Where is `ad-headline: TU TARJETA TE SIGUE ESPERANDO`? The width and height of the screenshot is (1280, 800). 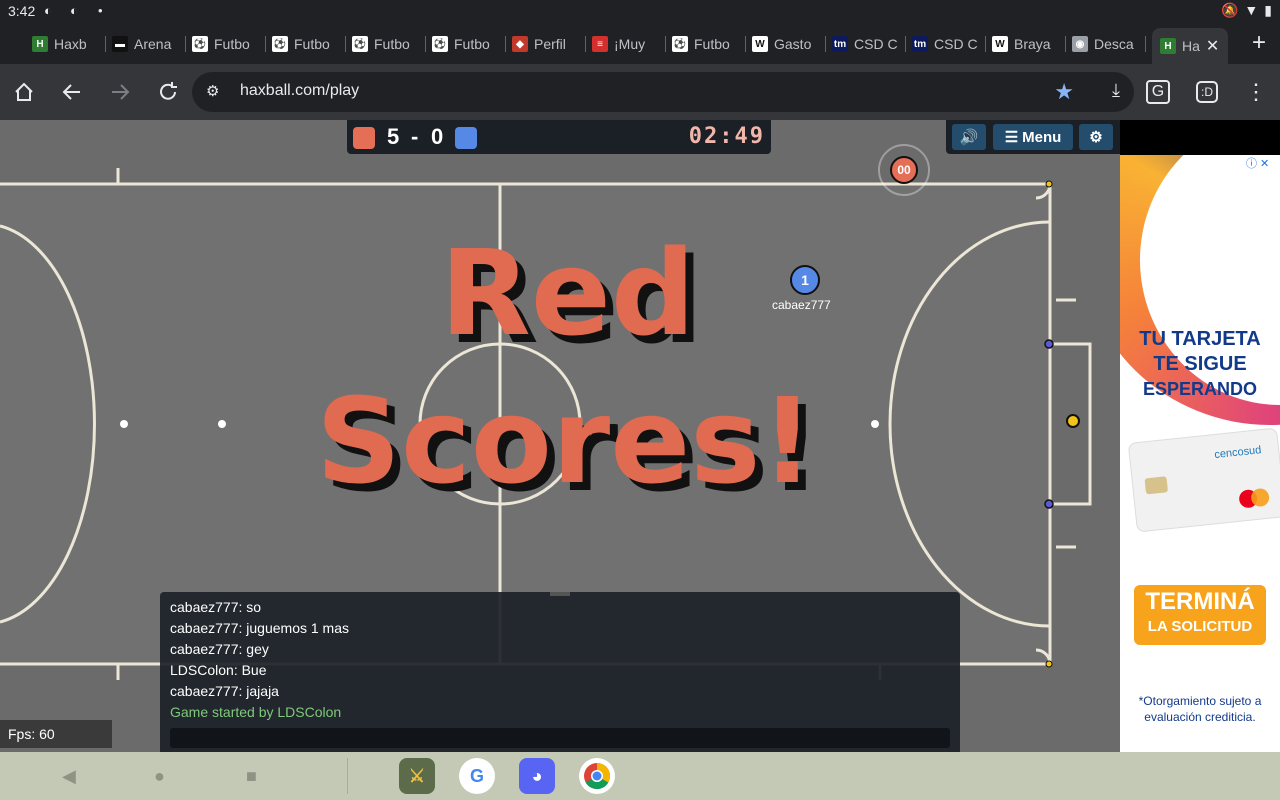
ad-headline: TU TARJETA TE SIGUE ESPERANDO is located at coordinates (1200, 364).